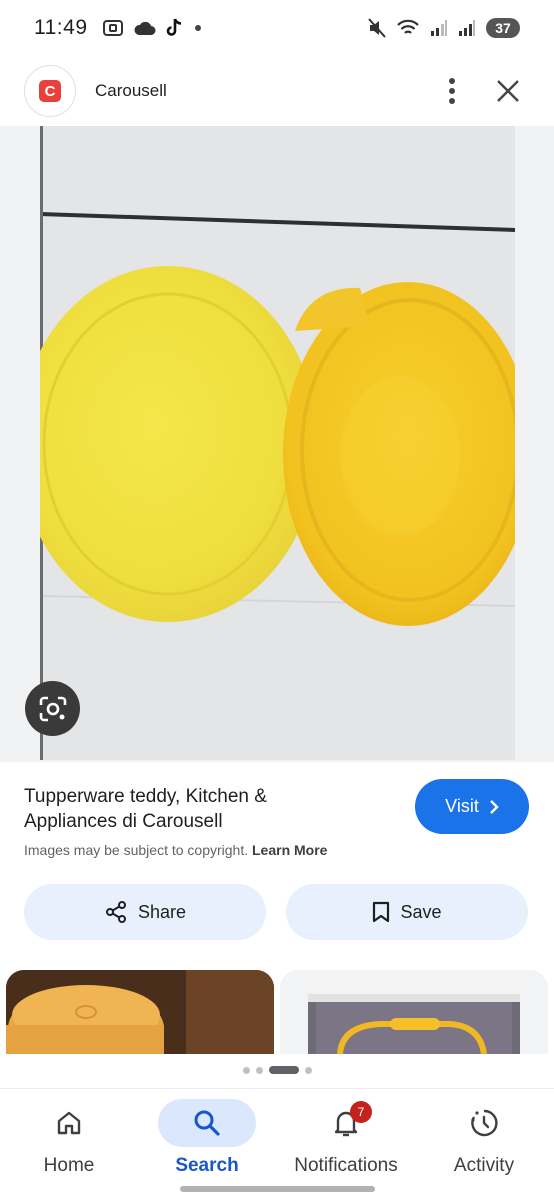  Describe the element at coordinates (173, 27) in the screenshot. I see `tiktok-icon` at that location.